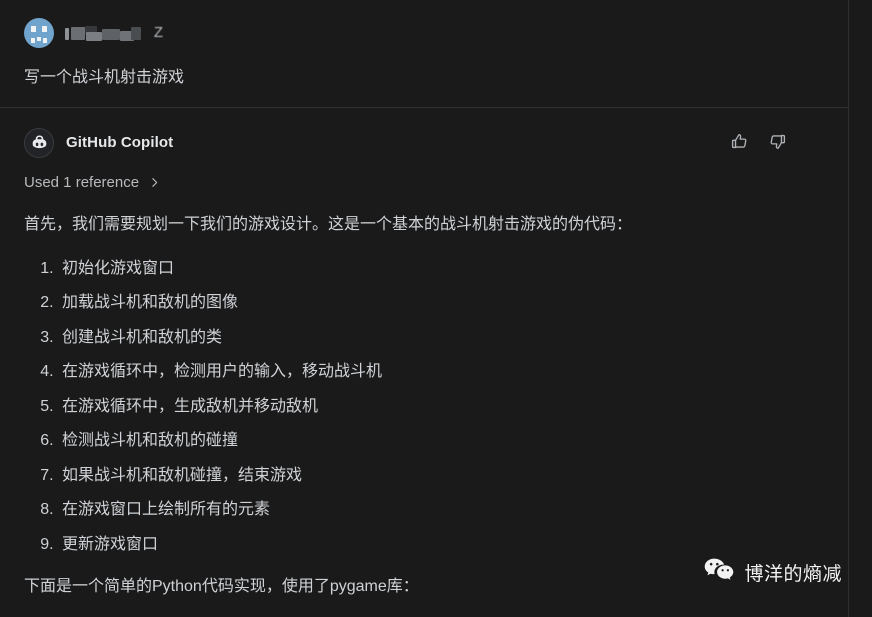 Image resolution: width=872 pixels, height=617 pixels. I want to click on github-copilot-icon, so click(39, 142).